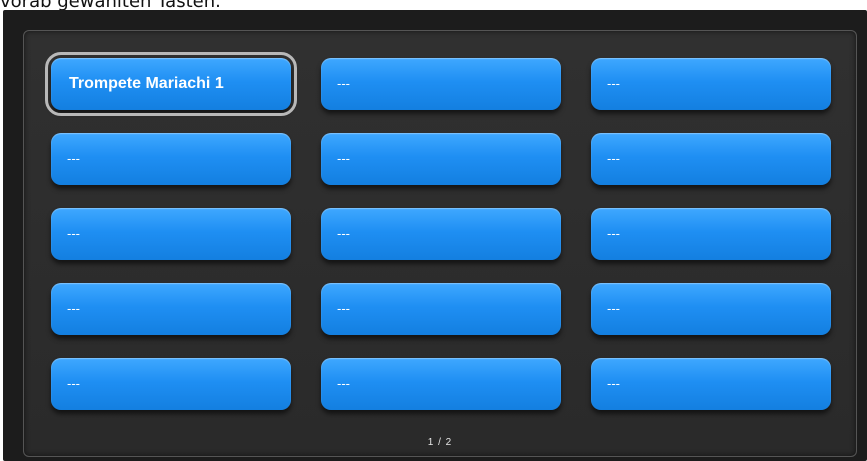  What do you see at coordinates (171, 84) in the screenshot?
I see `slot-button-1: Trompete Mariachi 1` at bounding box center [171, 84].